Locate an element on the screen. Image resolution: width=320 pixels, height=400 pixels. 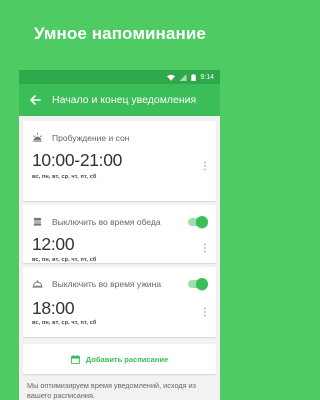
status-bar: 9:14 is located at coordinates (119, 77).